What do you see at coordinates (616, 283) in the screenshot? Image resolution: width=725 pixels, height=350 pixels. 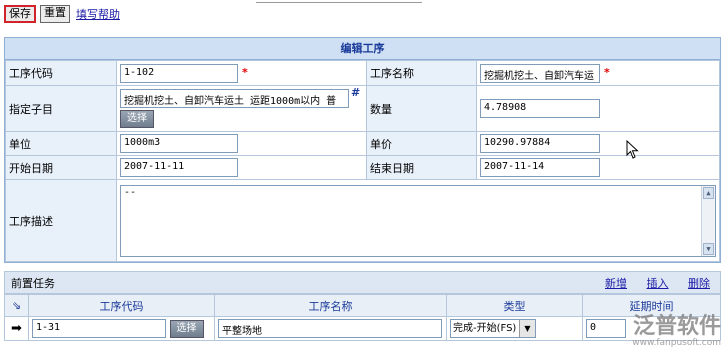 I see `add-link: 新增` at bounding box center [616, 283].